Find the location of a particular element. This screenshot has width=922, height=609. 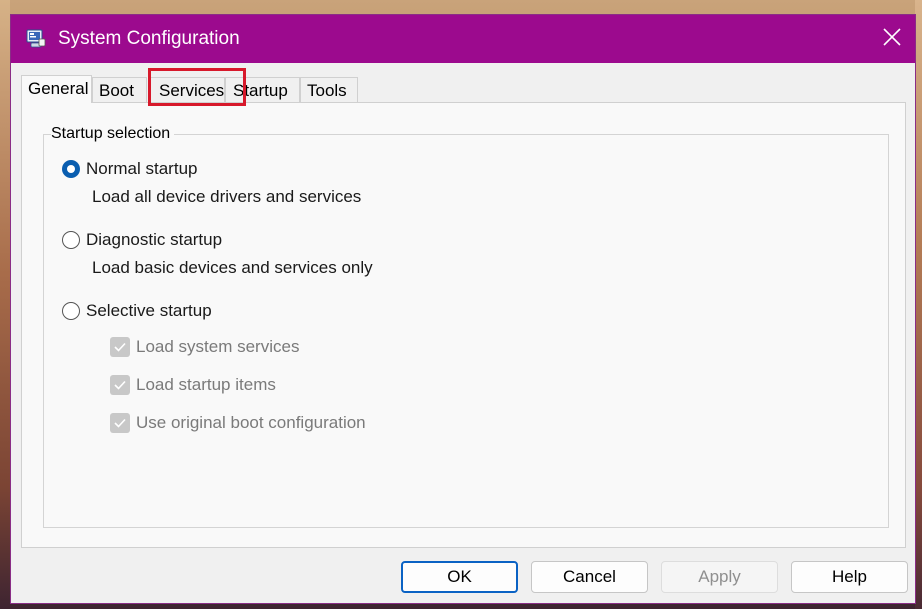

cancel-button: Cancel is located at coordinates (589, 577).